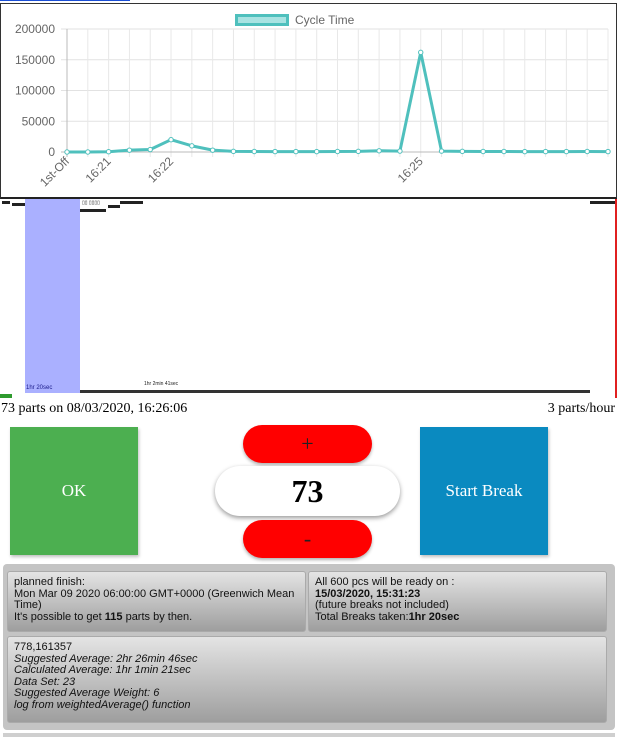 The height and width of the screenshot is (737, 622). What do you see at coordinates (161, 384) in the screenshot?
I see `timeline-duration-label: 1hr 2min 41sec` at bounding box center [161, 384].